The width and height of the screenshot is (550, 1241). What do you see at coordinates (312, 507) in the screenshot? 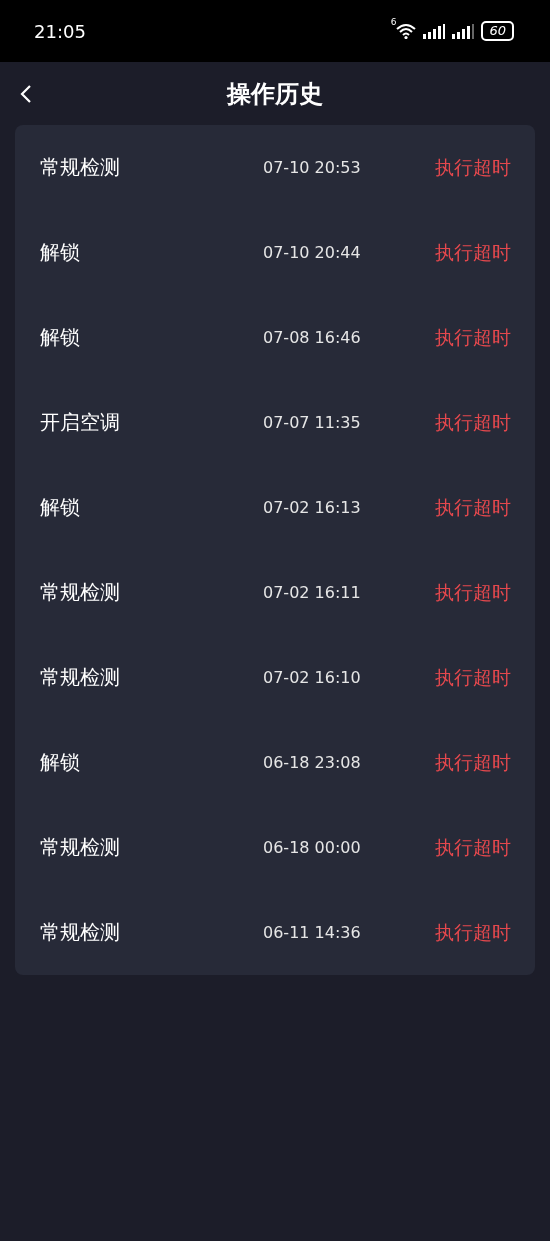
I see `operation-time: 07-02 16:13` at bounding box center [312, 507].